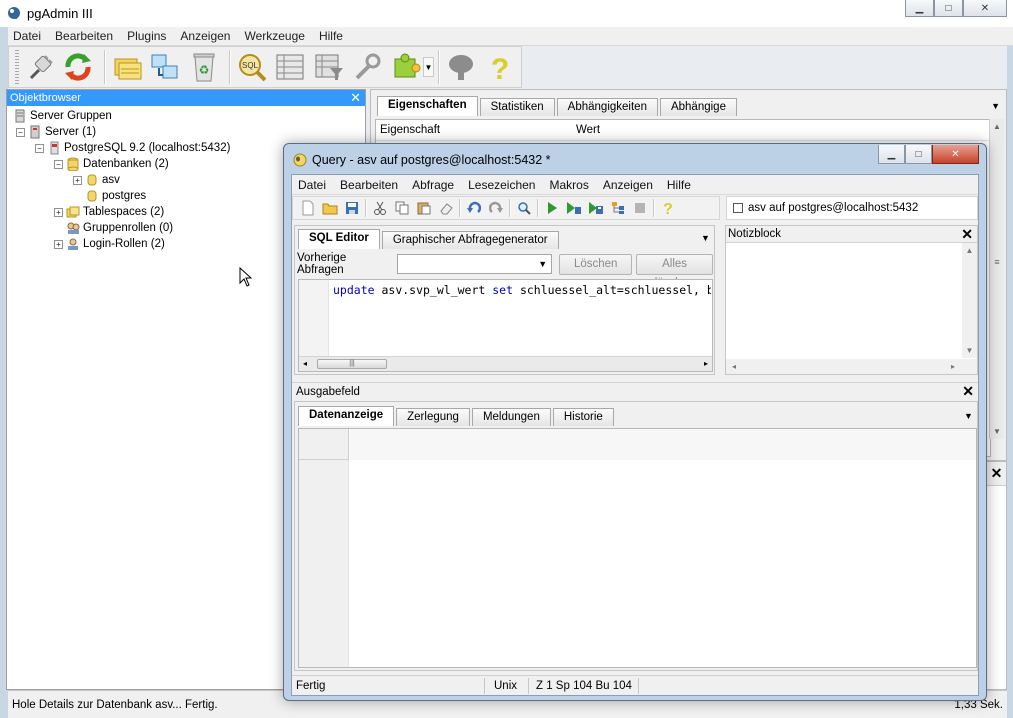 Image resolution: width=1013 pixels, height=718 pixels. What do you see at coordinates (352, 364) in the screenshot?
I see `scroll-thumb: |||` at bounding box center [352, 364].